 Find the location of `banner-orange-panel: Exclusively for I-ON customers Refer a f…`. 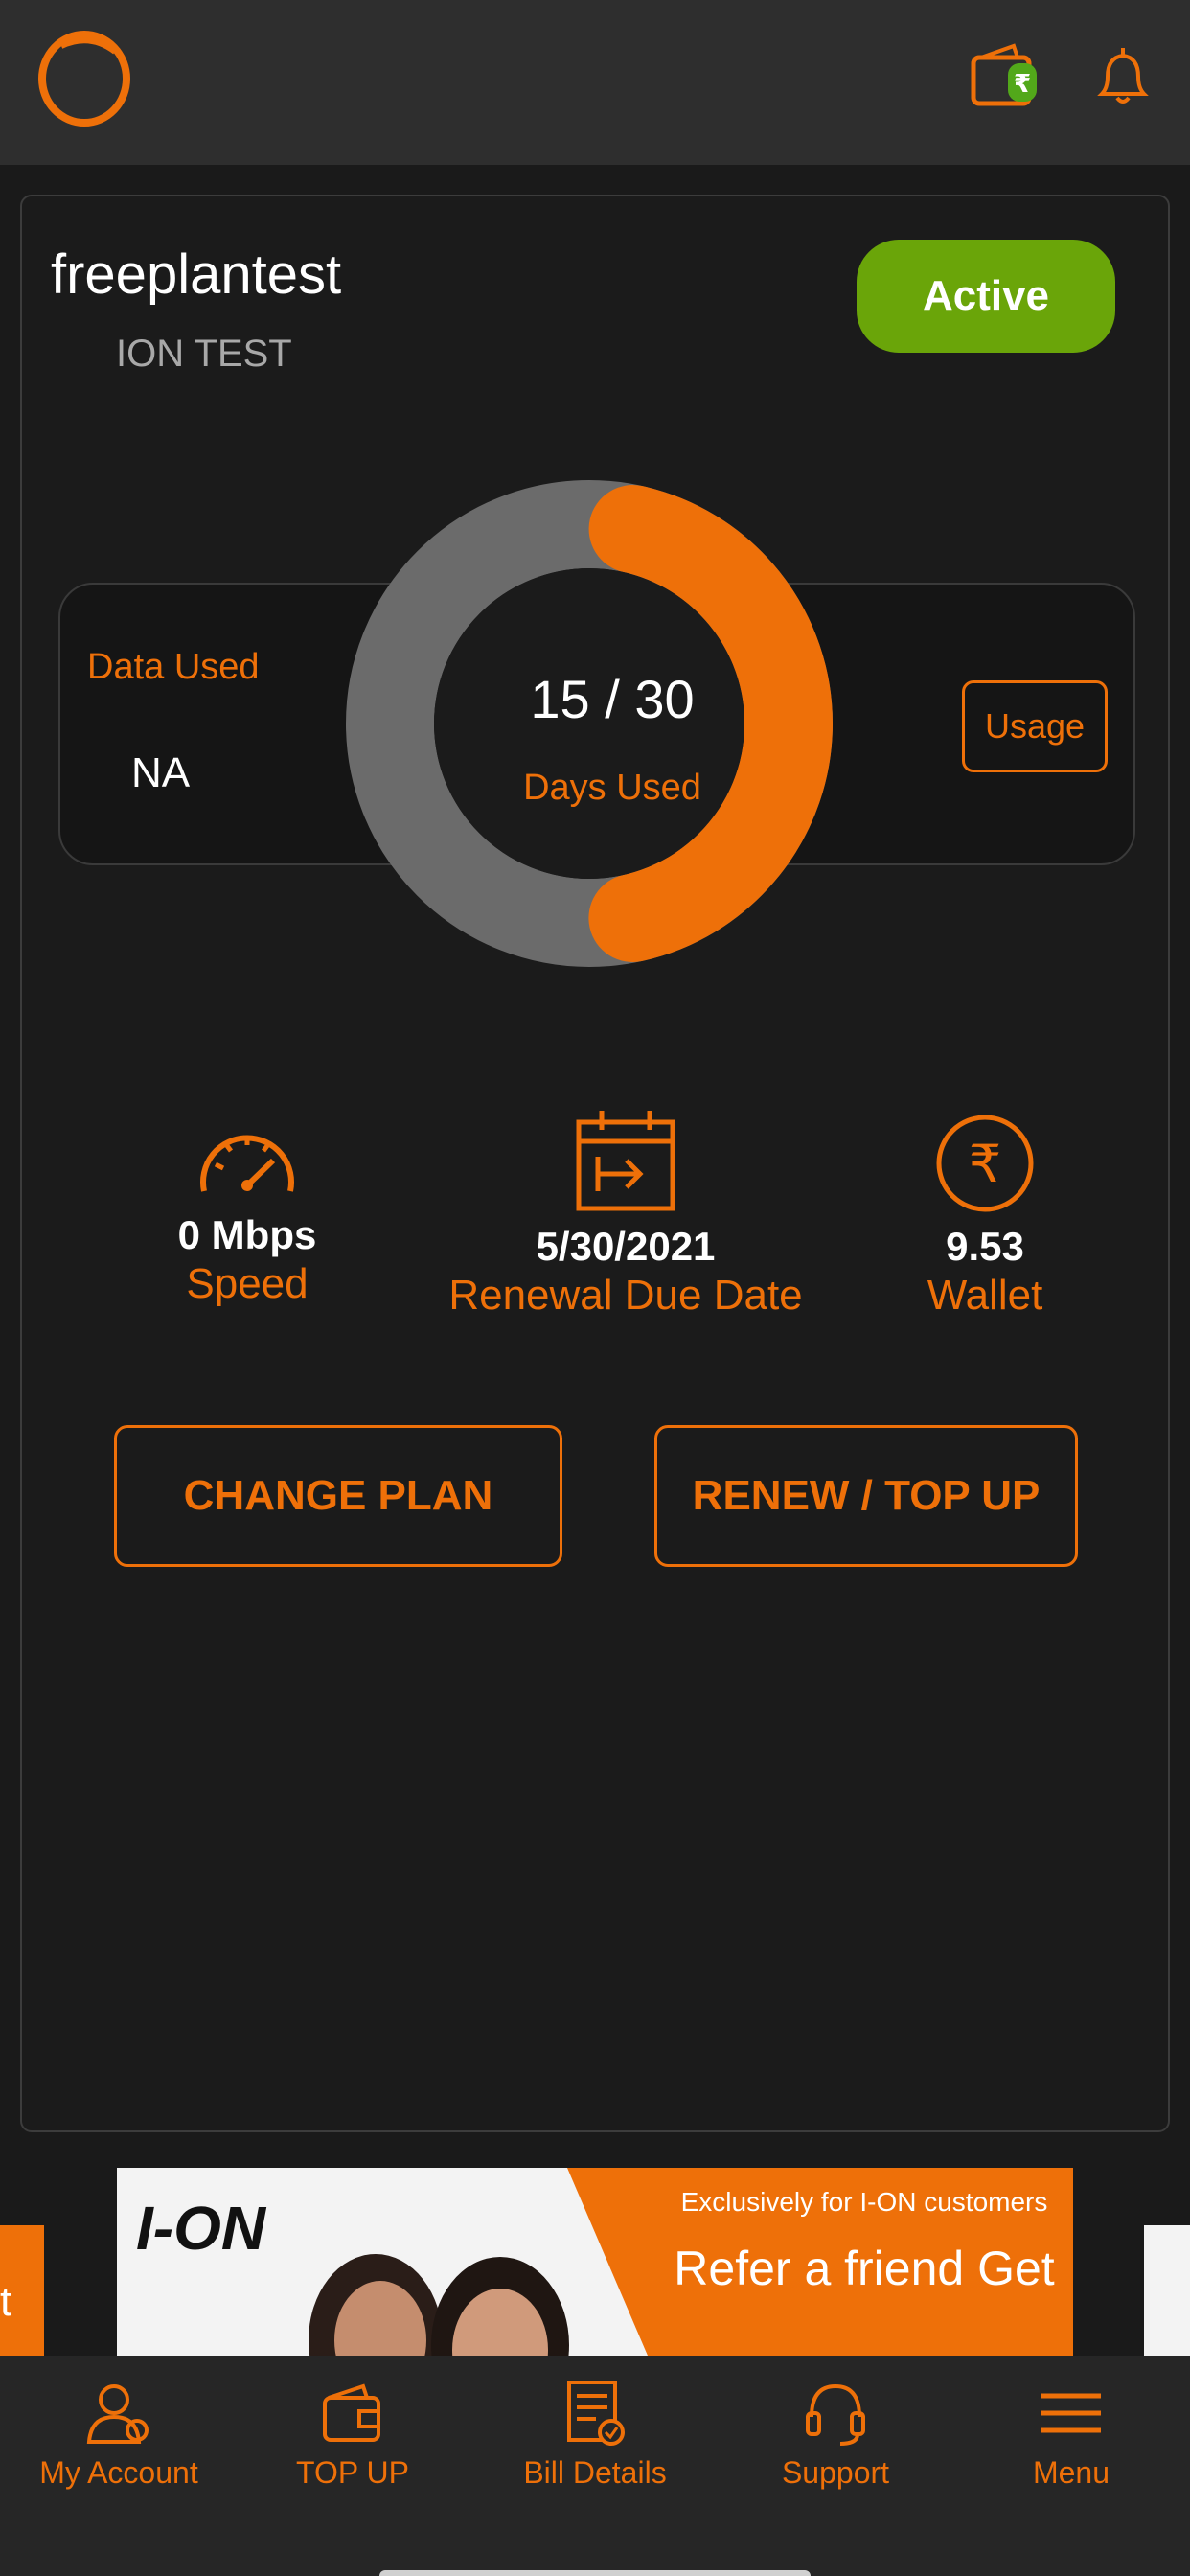

banner-orange-panel: Exclusively for I-ON customers Refer a f… is located at coordinates (820, 2262).